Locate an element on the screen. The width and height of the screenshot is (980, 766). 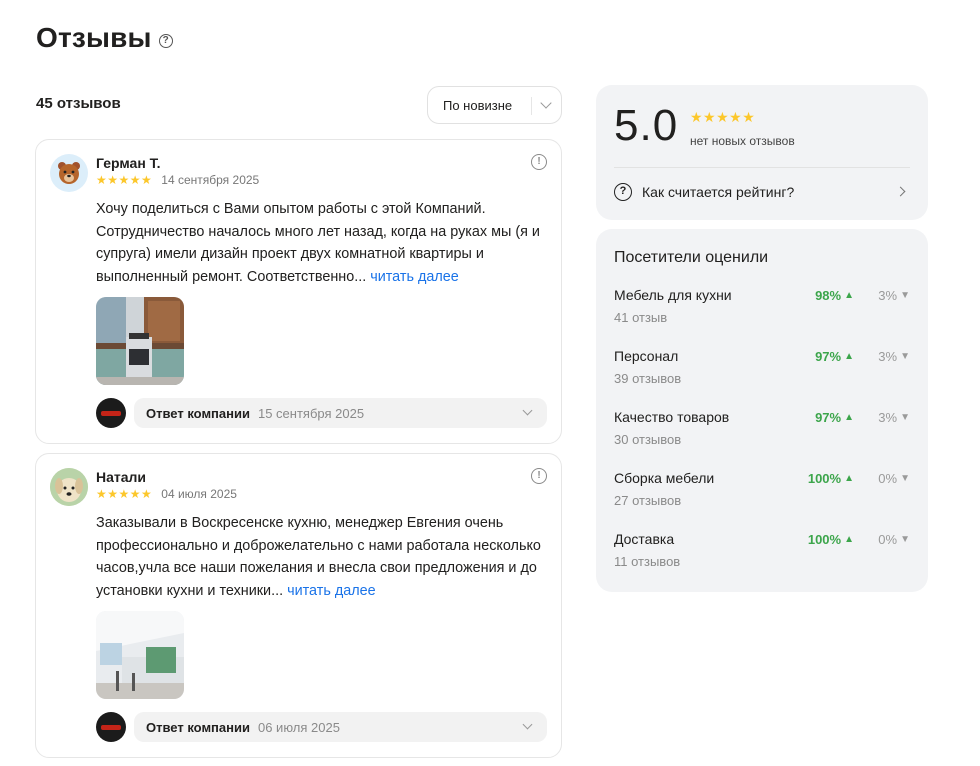
rating-value: 5.0 is located at coordinates (646, 125).